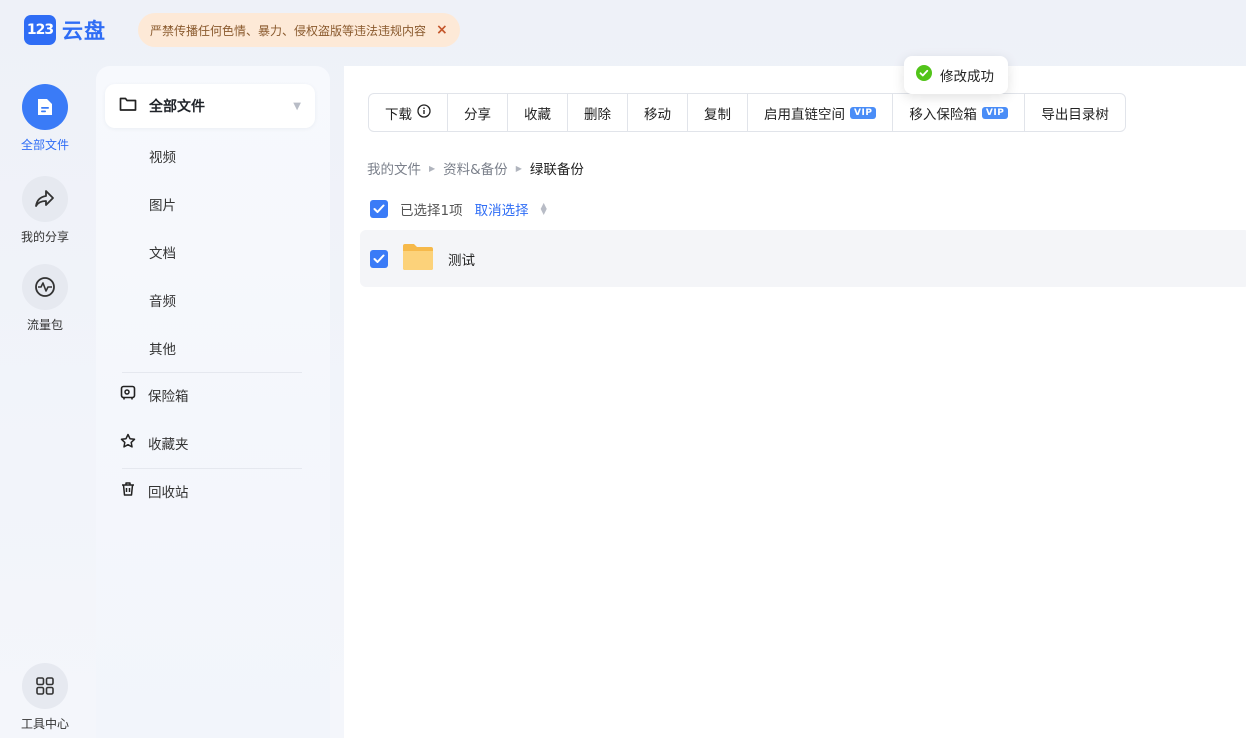  I want to click on notice-text: 严禁传播任何色情、暴力、侵权盗版等违法违规内容, so click(288, 30).